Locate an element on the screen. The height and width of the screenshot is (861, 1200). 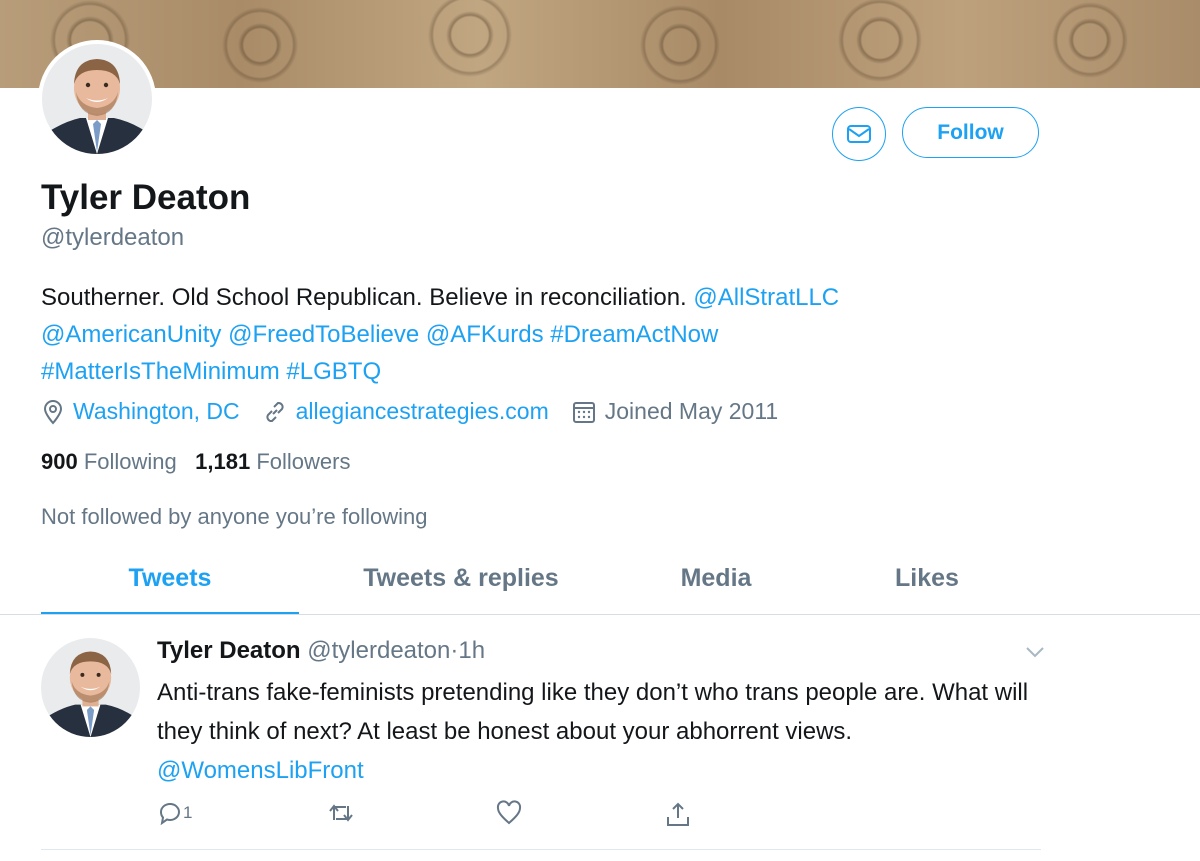
tweet-divider is located at coordinates (541, 849).